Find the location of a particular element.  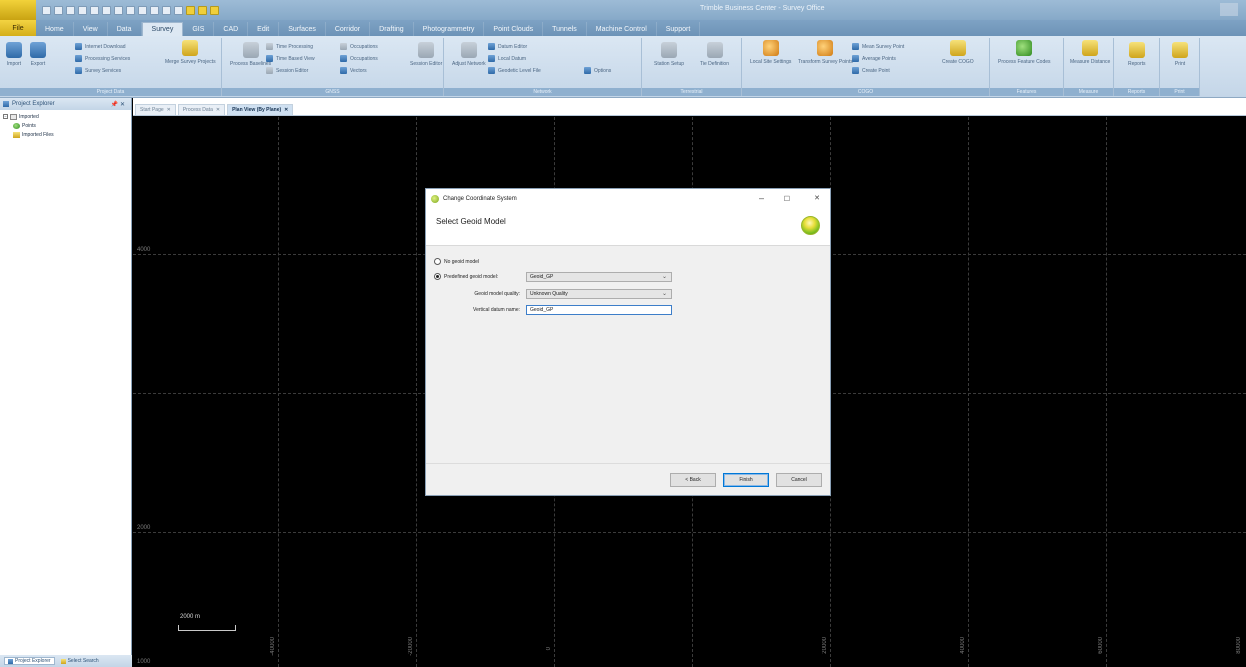

window-title: Trimble Business Center - Survey Office is located at coordinates (762, 8).